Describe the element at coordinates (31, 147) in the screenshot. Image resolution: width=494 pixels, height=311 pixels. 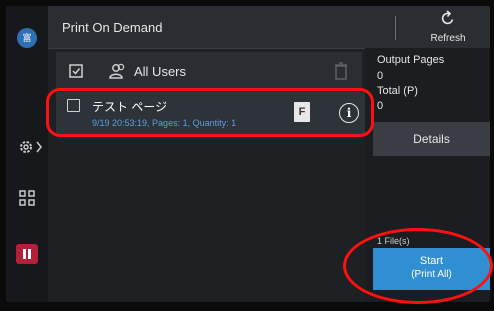
I see `settings-gear-icon` at that location.